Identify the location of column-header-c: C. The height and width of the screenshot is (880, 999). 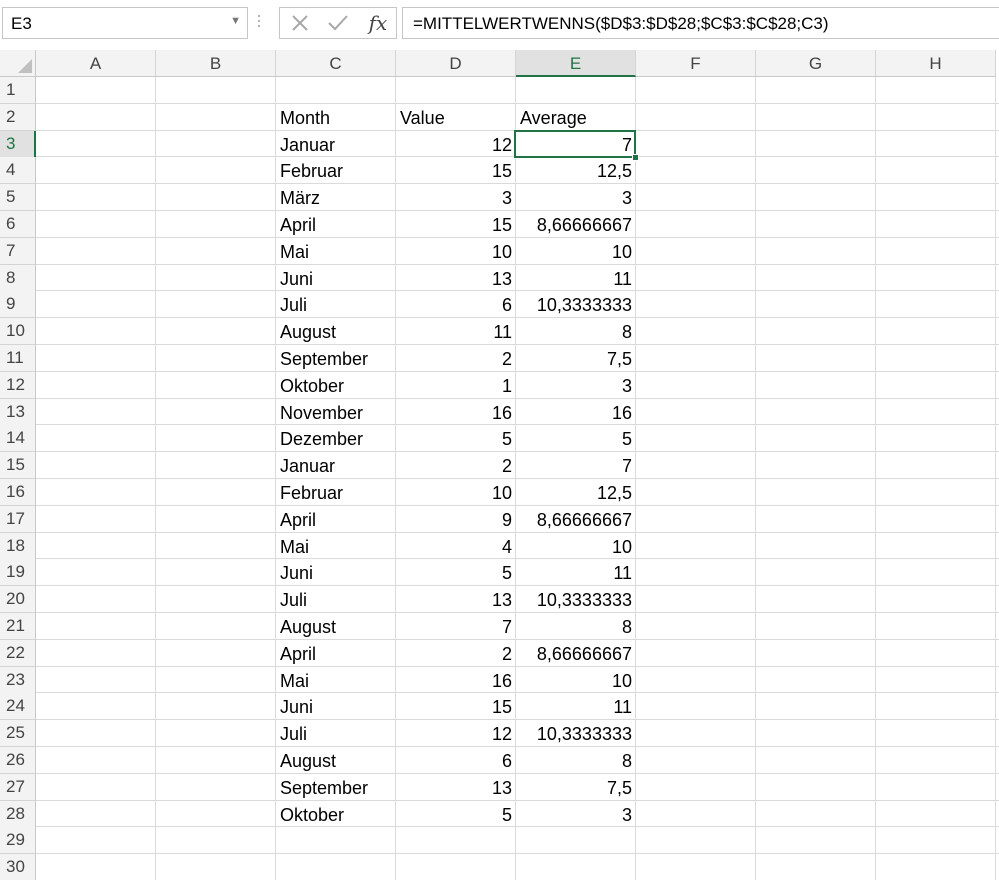
(336, 63).